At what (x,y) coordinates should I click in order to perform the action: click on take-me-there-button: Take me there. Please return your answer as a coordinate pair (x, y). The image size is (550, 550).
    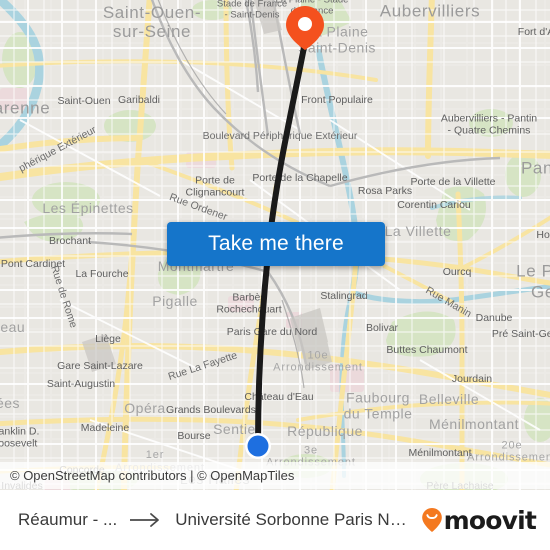
    Looking at the image, I should click on (276, 244).